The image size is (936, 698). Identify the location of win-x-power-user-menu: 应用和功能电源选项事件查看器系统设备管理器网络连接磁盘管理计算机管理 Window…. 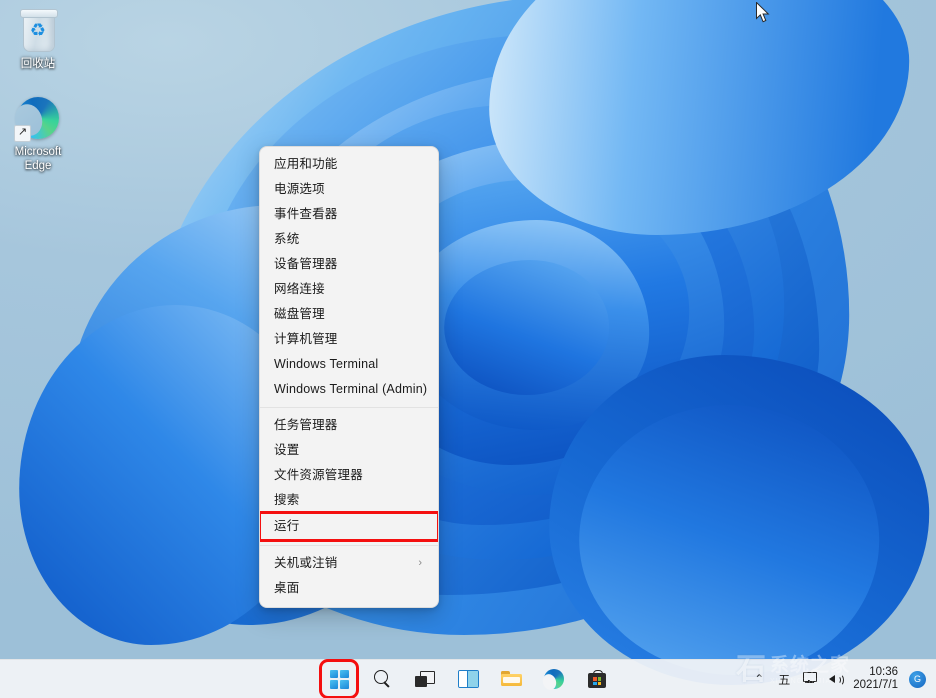
(349, 377).